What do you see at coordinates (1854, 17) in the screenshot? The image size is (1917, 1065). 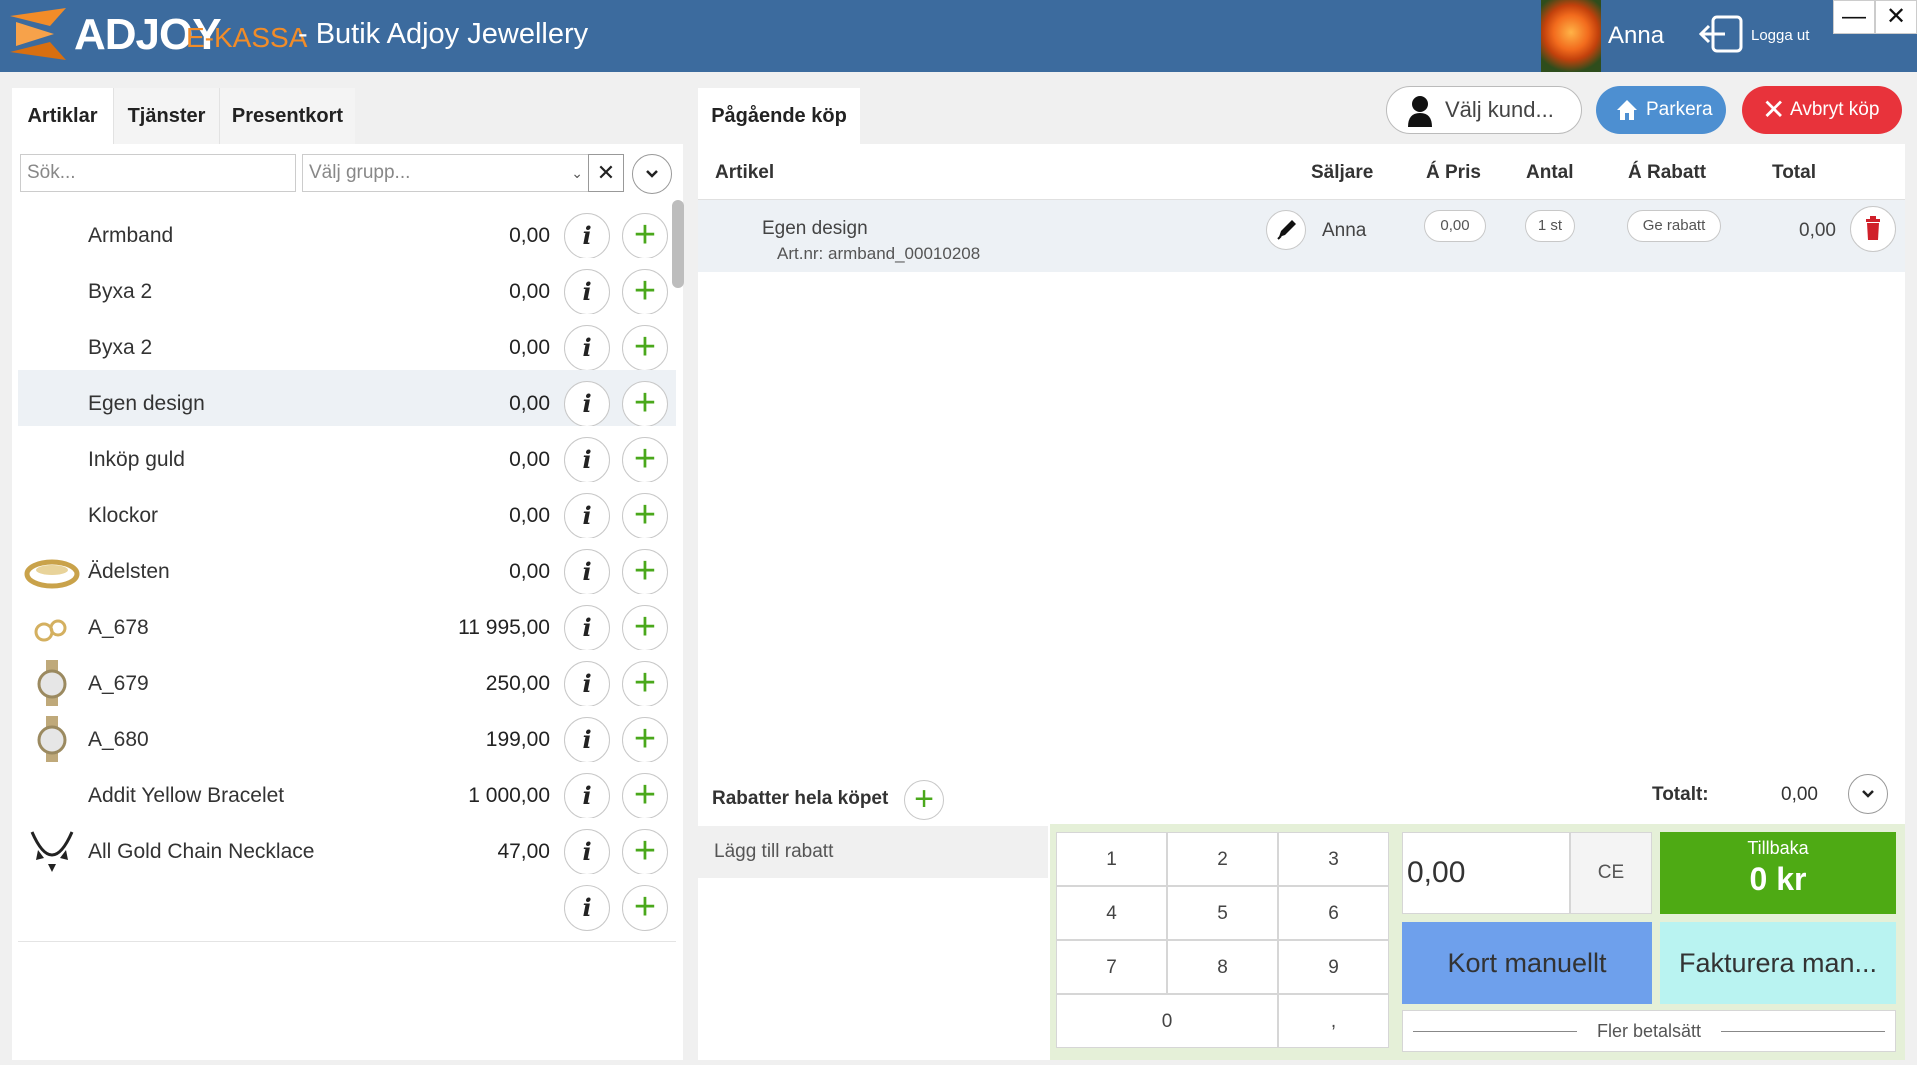 I see `minimize-button: —` at bounding box center [1854, 17].